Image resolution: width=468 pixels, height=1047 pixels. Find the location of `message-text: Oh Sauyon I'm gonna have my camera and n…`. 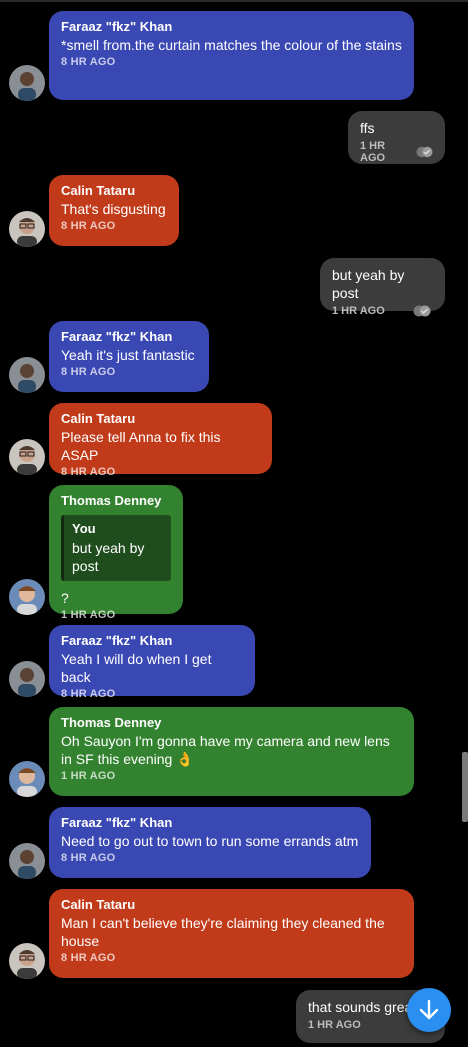

message-text: Oh Sauyon I'm gonna have my camera and n… is located at coordinates (225, 750).